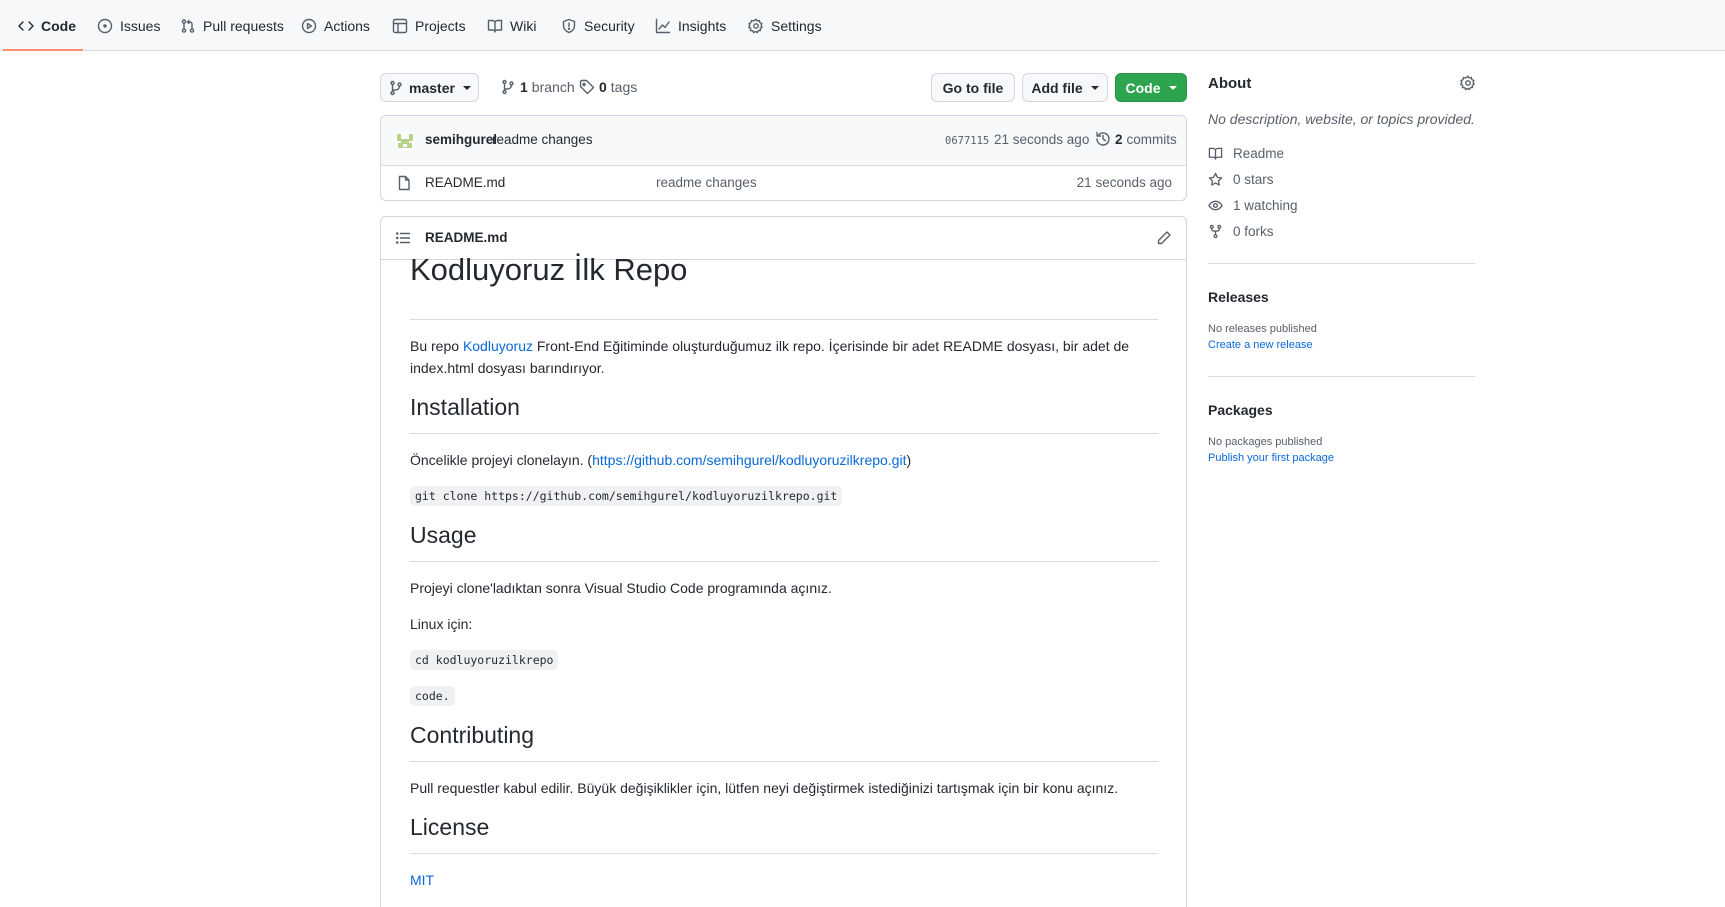 Image resolution: width=1725 pixels, height=907 pixels. I want to click on tab-issues: Issues, so click(128, 25).